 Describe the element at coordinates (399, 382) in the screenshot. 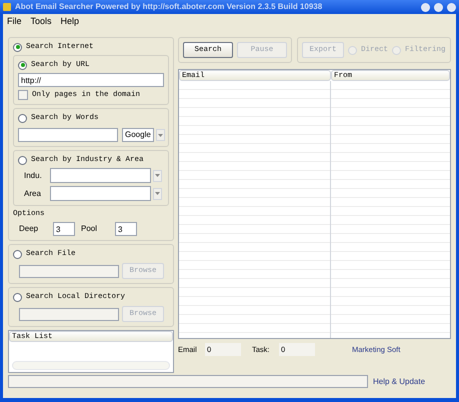

I see `help-link: Help & Update` at that location.